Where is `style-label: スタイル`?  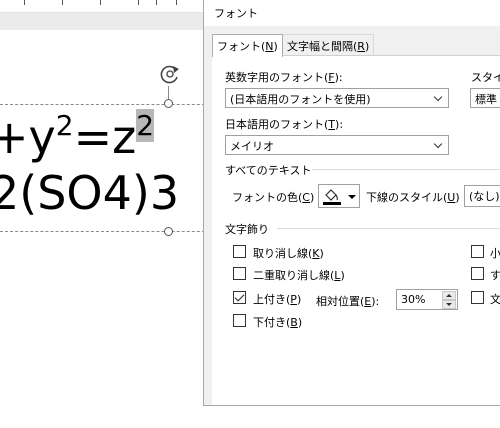
style-label: スタイル is located at coordinates (485, 77).